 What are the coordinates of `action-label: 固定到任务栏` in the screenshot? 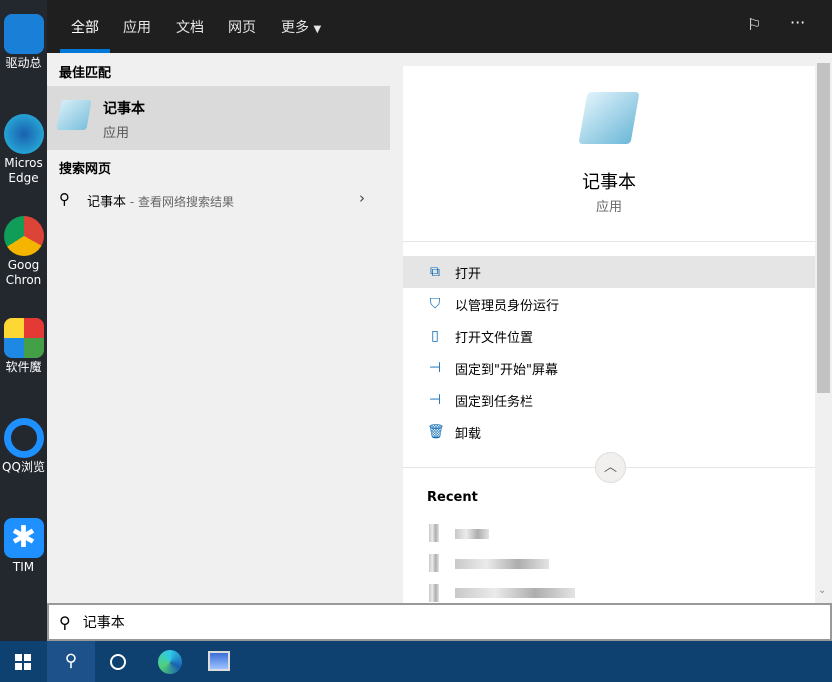 It's located at (494, 402).